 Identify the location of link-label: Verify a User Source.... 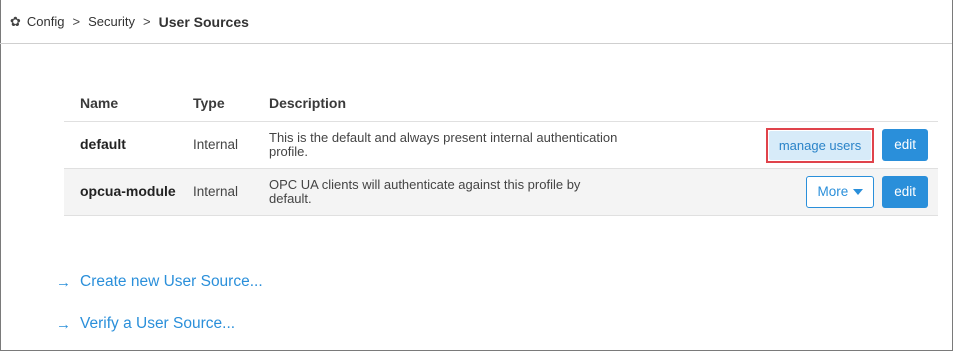
(158, 323).